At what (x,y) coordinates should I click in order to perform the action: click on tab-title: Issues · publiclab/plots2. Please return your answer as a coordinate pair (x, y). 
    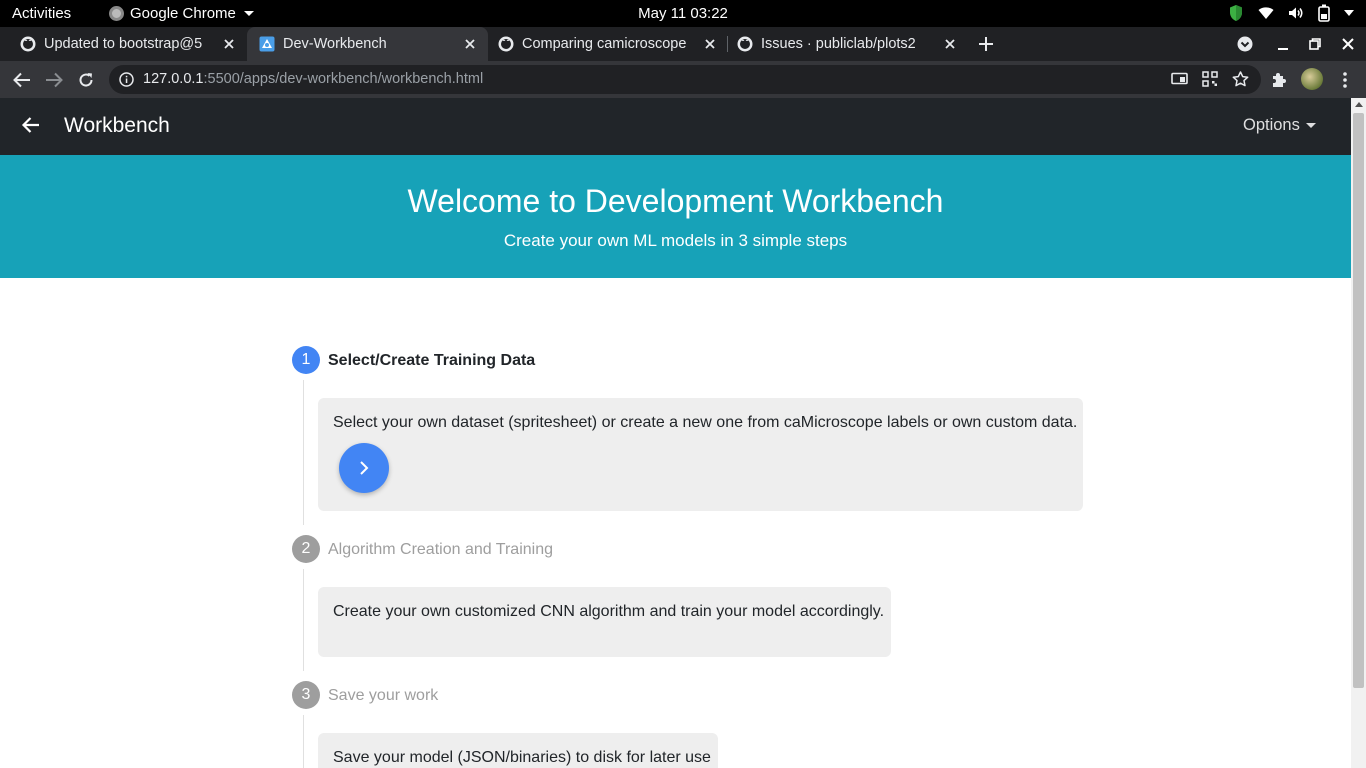
    Looking at the image, I should click on (838, 44).